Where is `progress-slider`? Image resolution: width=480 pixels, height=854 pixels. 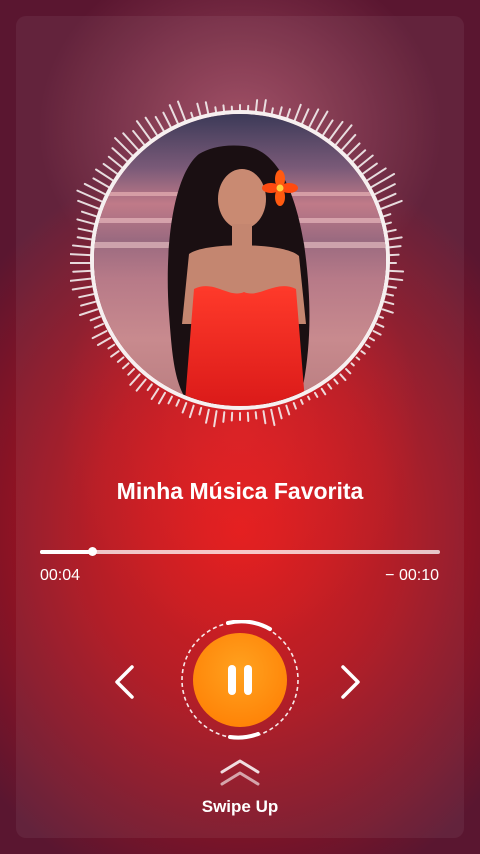 progress-slider is located at coordinates (240, 551).